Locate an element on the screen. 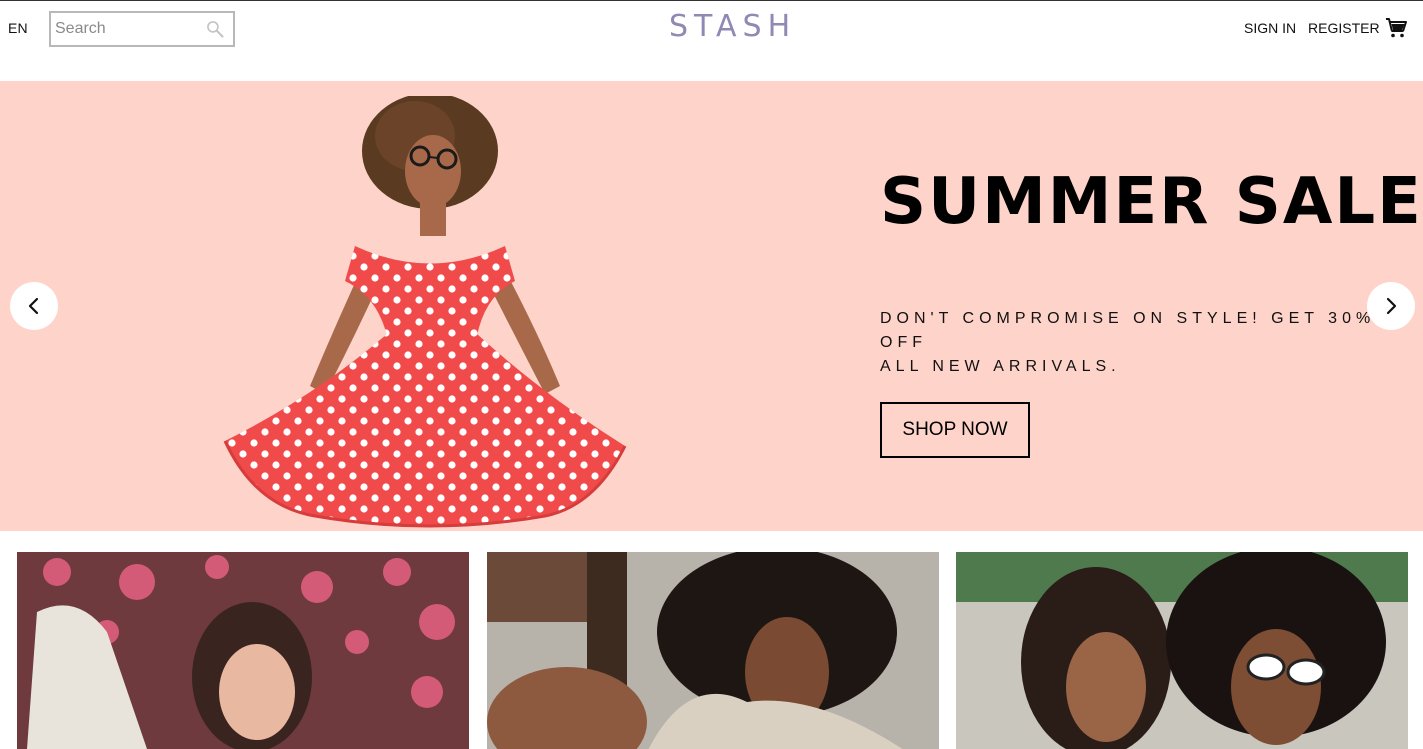  category-image-woman-sweater is located at coordinates (713, 650).